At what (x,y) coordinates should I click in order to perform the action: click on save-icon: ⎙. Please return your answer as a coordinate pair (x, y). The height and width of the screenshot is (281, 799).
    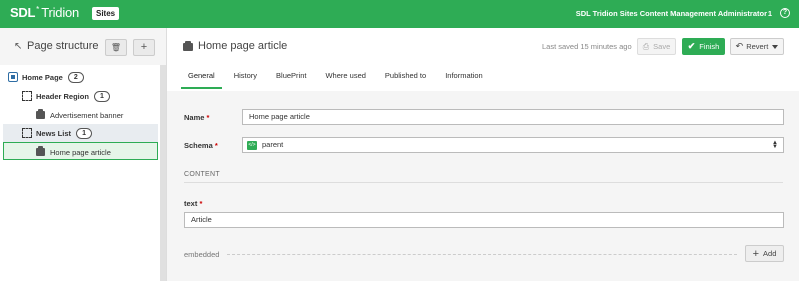
    Looking at the image, I should click on (646, 46).